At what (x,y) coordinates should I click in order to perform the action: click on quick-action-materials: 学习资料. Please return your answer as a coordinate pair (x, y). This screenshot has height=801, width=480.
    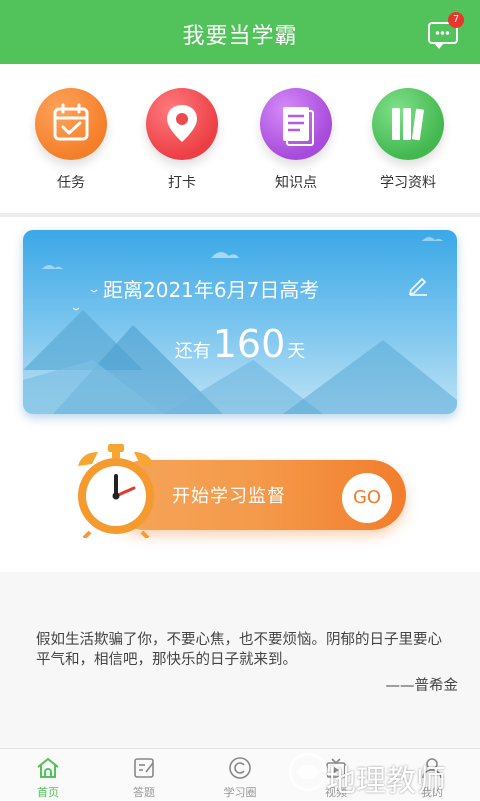
    Looking at the image, I should click on (408, 143).